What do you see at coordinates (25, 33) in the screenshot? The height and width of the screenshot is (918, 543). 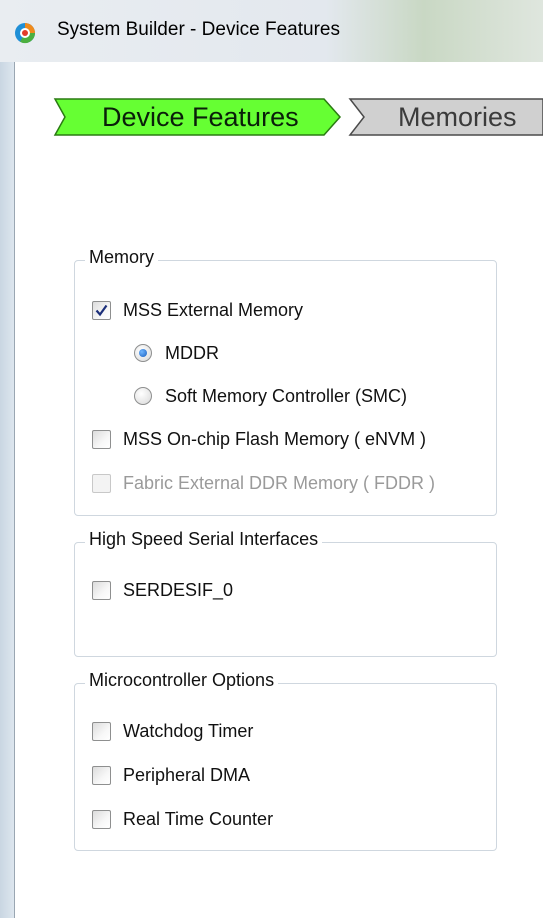 I see `app-logo-icon` at bounding box center [25, 33].